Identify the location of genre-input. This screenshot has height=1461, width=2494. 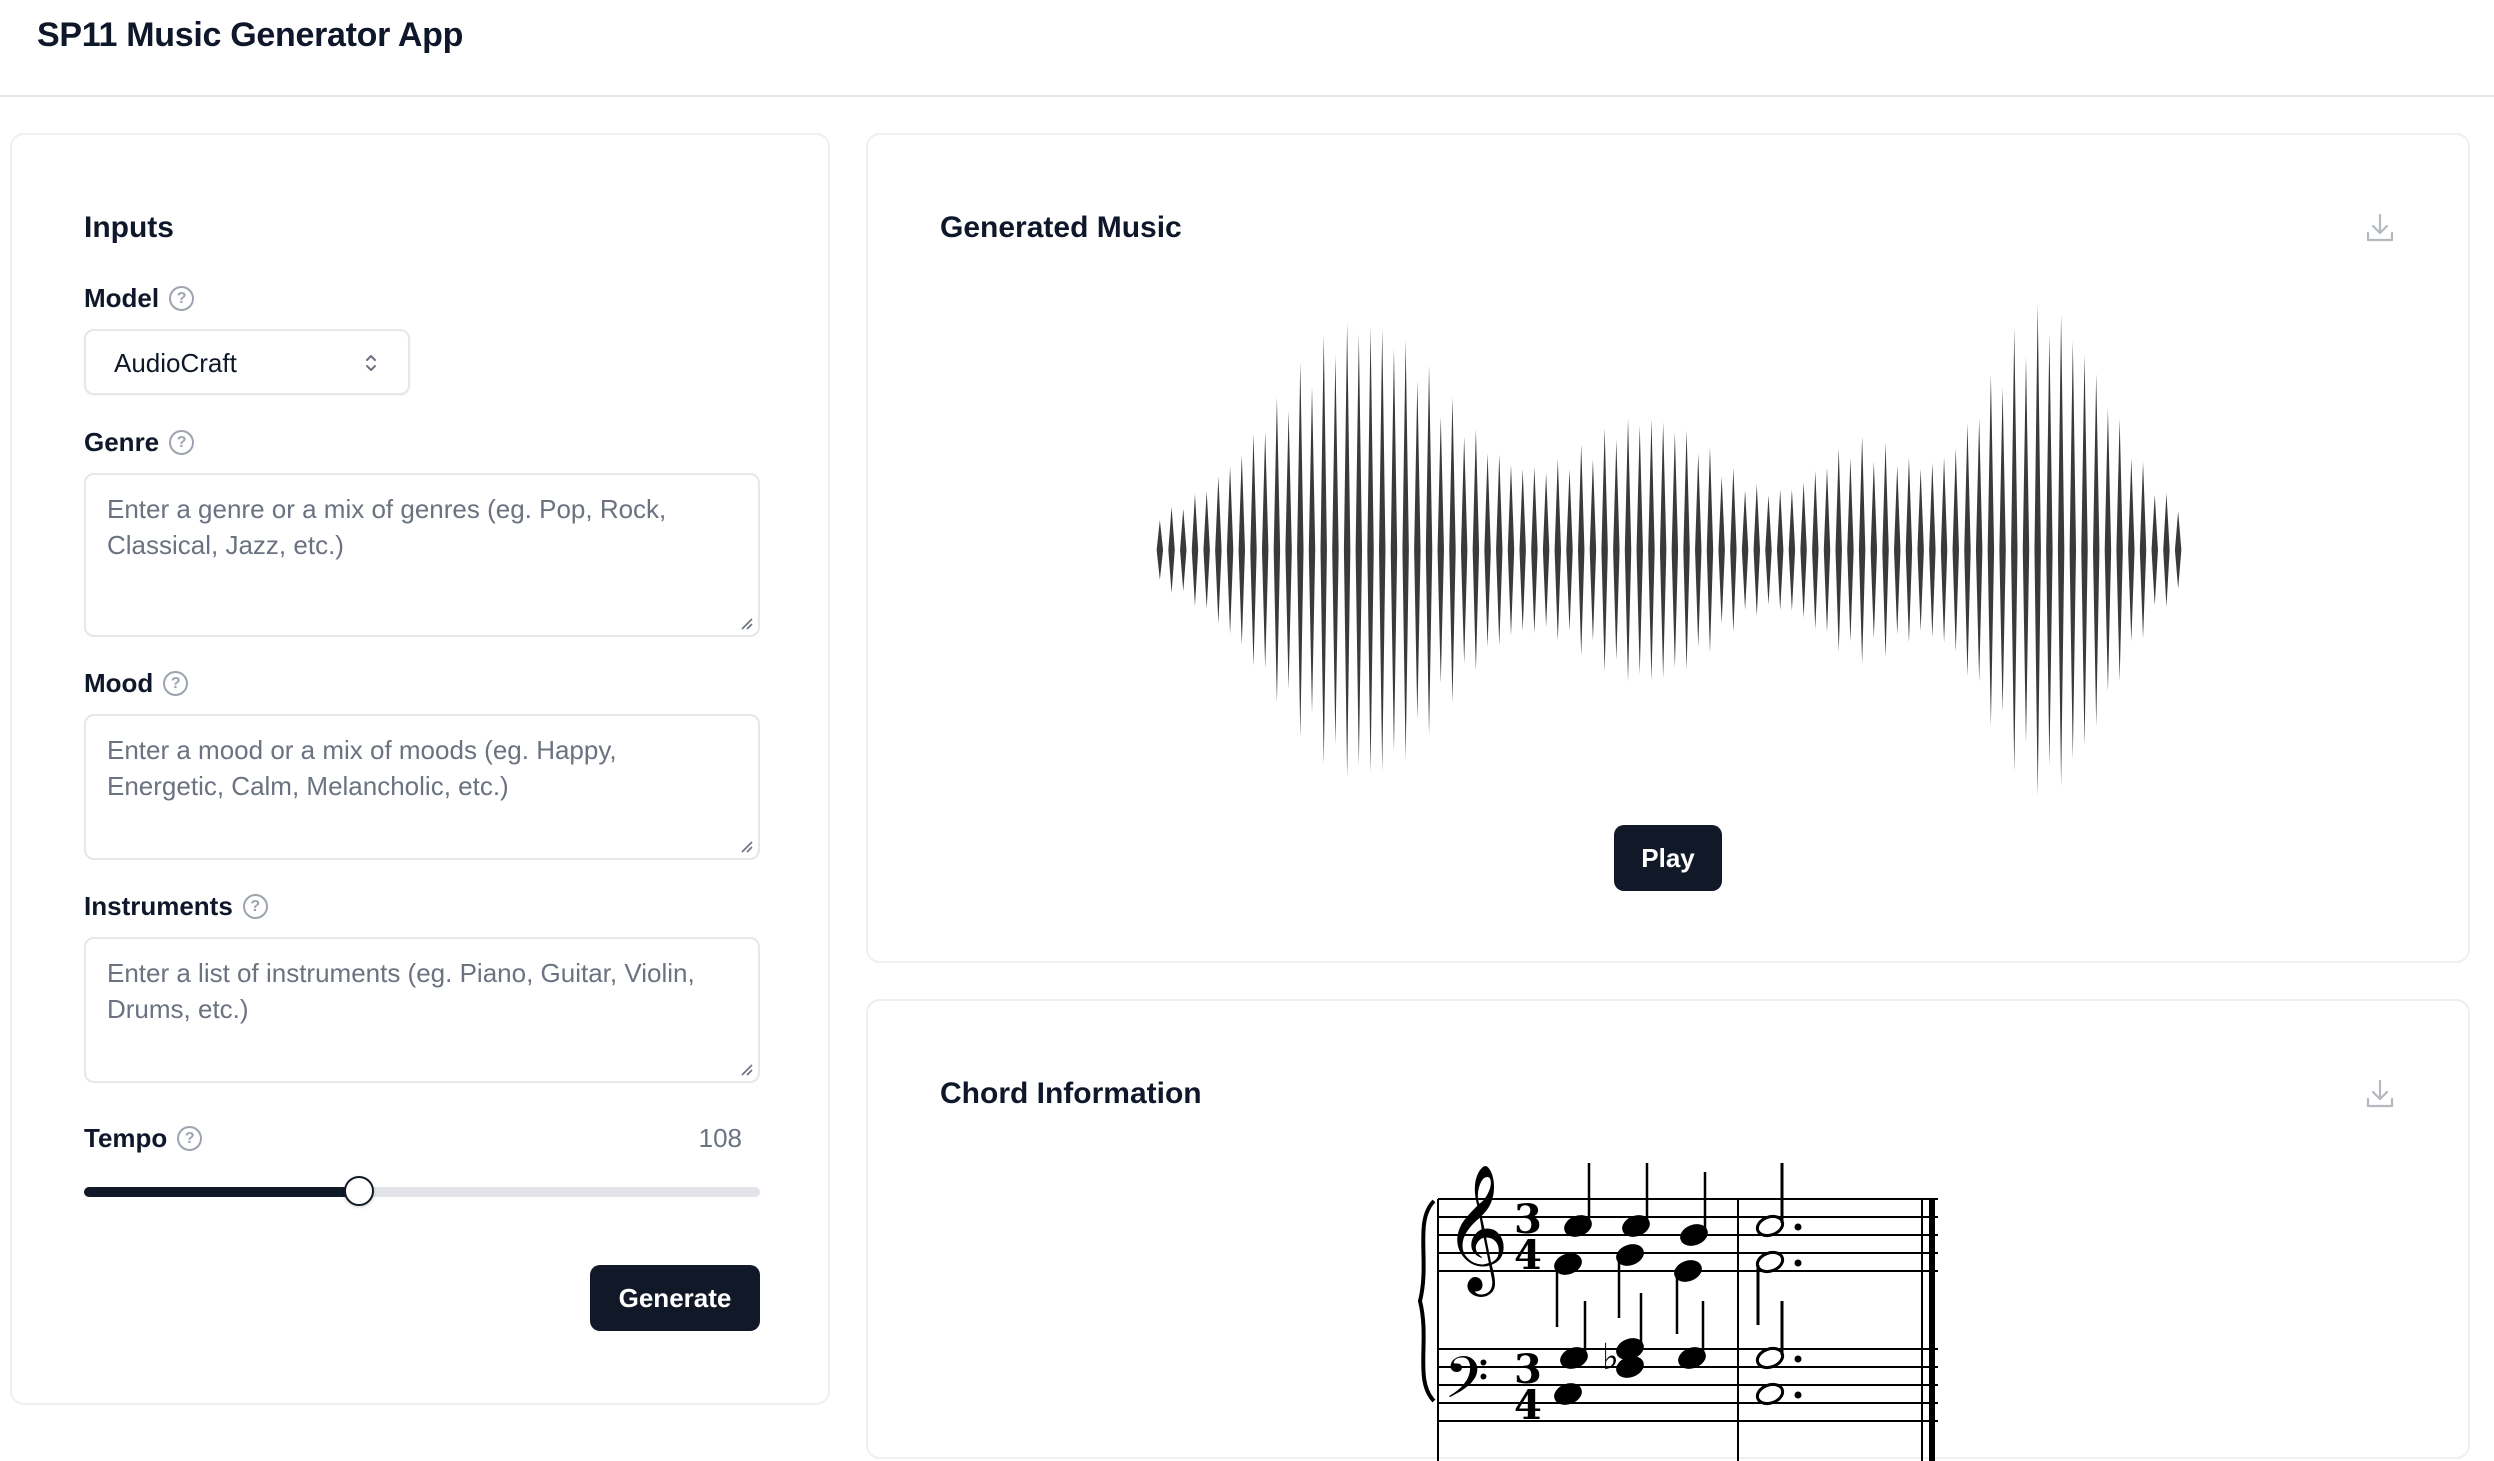
(422, 555).